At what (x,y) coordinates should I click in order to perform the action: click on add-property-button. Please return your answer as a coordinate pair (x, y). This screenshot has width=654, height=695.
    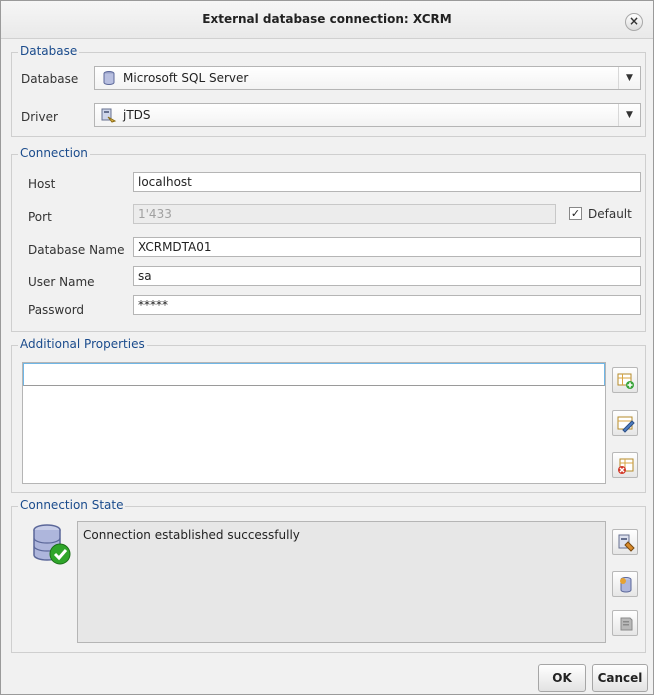
    Looking at the image, I should click on (625, 380).